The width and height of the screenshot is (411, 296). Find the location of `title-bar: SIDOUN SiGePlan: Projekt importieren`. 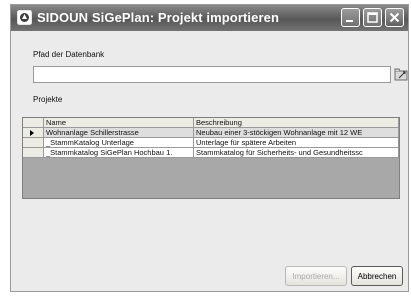

title-bar: SIDOUN SiGePlan: Projekt importieren is located at coordinates (209, 18).